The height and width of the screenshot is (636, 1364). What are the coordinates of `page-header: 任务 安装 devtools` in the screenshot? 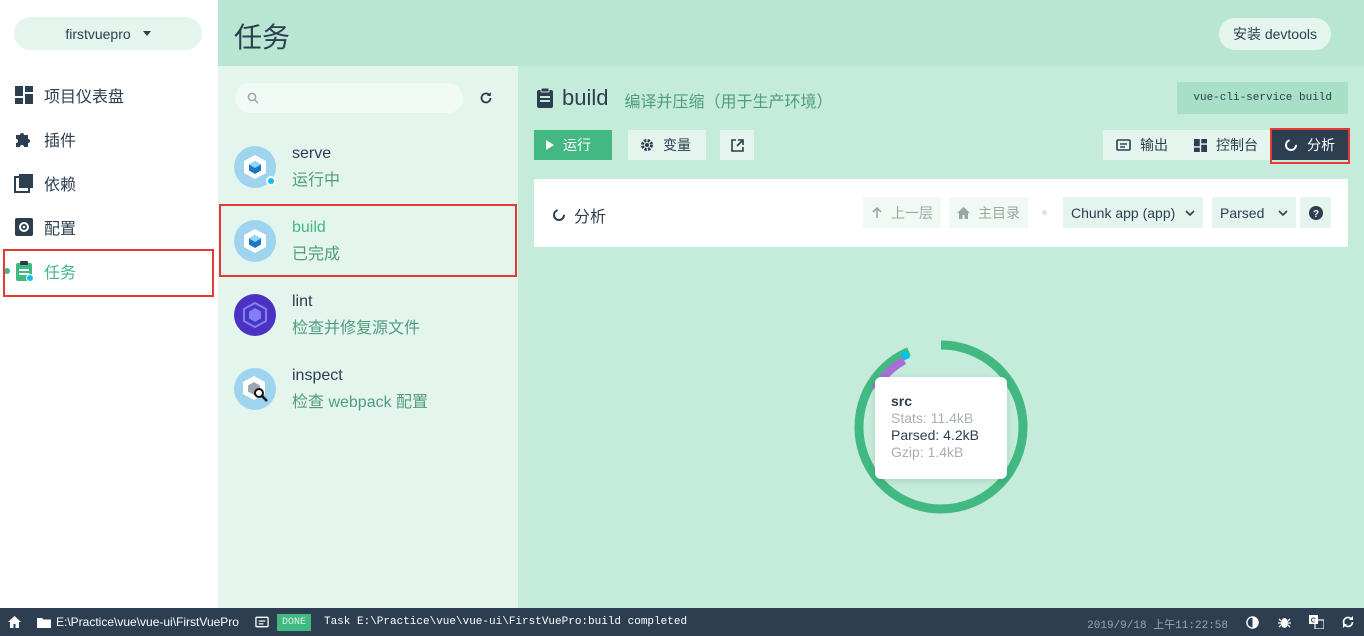 It's located at (791, 33).